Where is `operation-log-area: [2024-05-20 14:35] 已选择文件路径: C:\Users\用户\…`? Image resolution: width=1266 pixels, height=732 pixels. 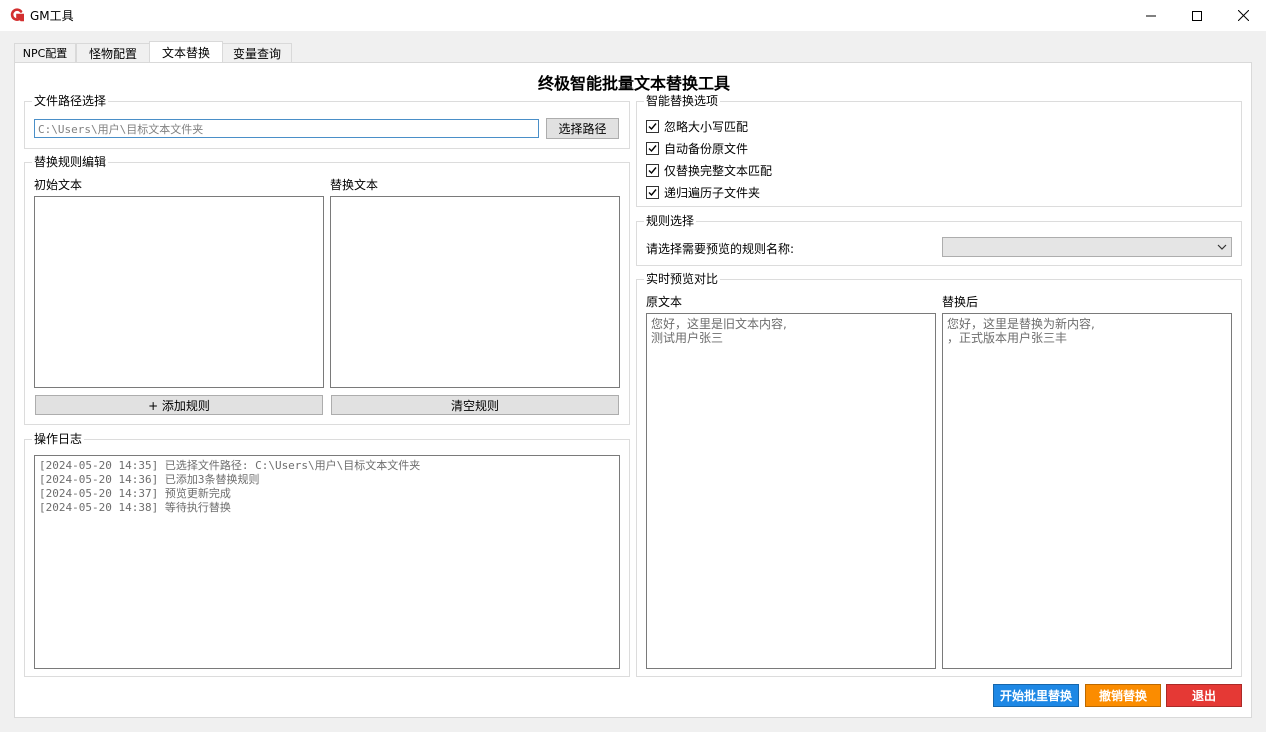 operation-log-area: [2024-05-20 14:35] 已选择文件路径: C:\Users\用户\… is located at coordinates (327, 562).